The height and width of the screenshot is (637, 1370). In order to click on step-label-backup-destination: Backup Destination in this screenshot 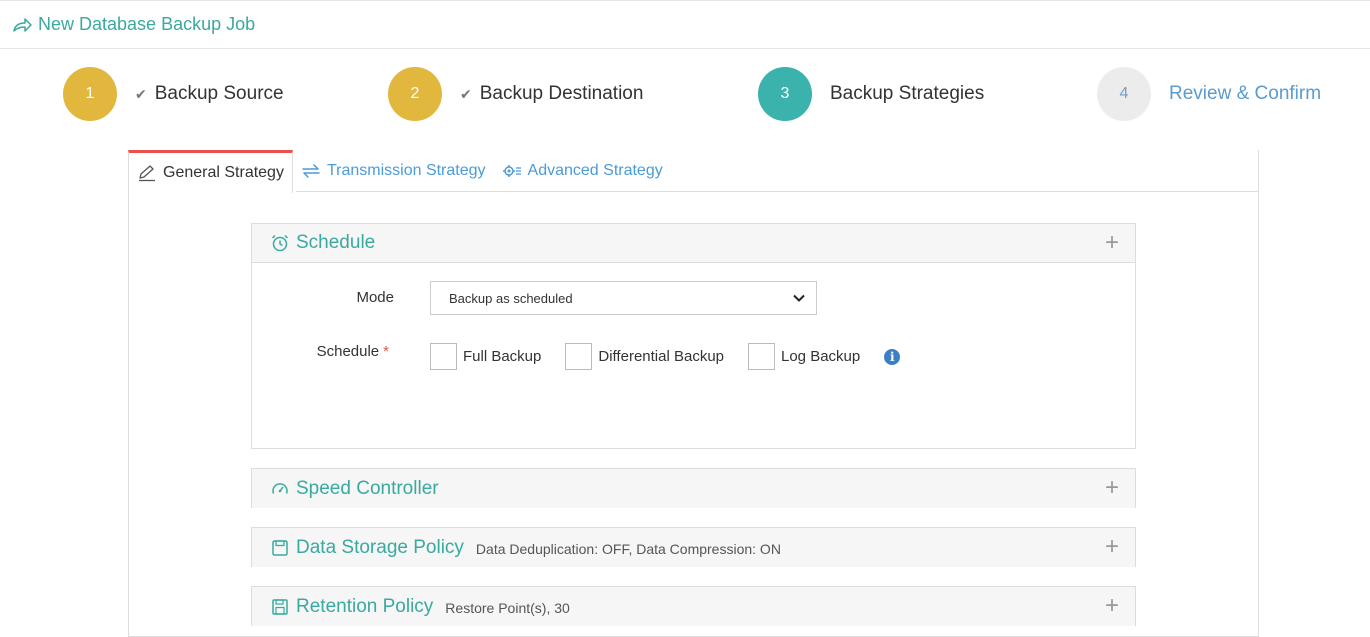, I will do `click(561, 93)`.